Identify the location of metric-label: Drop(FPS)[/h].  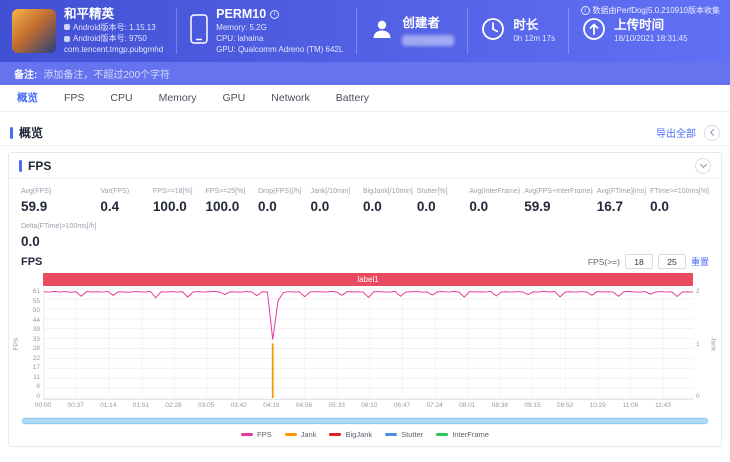
(279, 191).